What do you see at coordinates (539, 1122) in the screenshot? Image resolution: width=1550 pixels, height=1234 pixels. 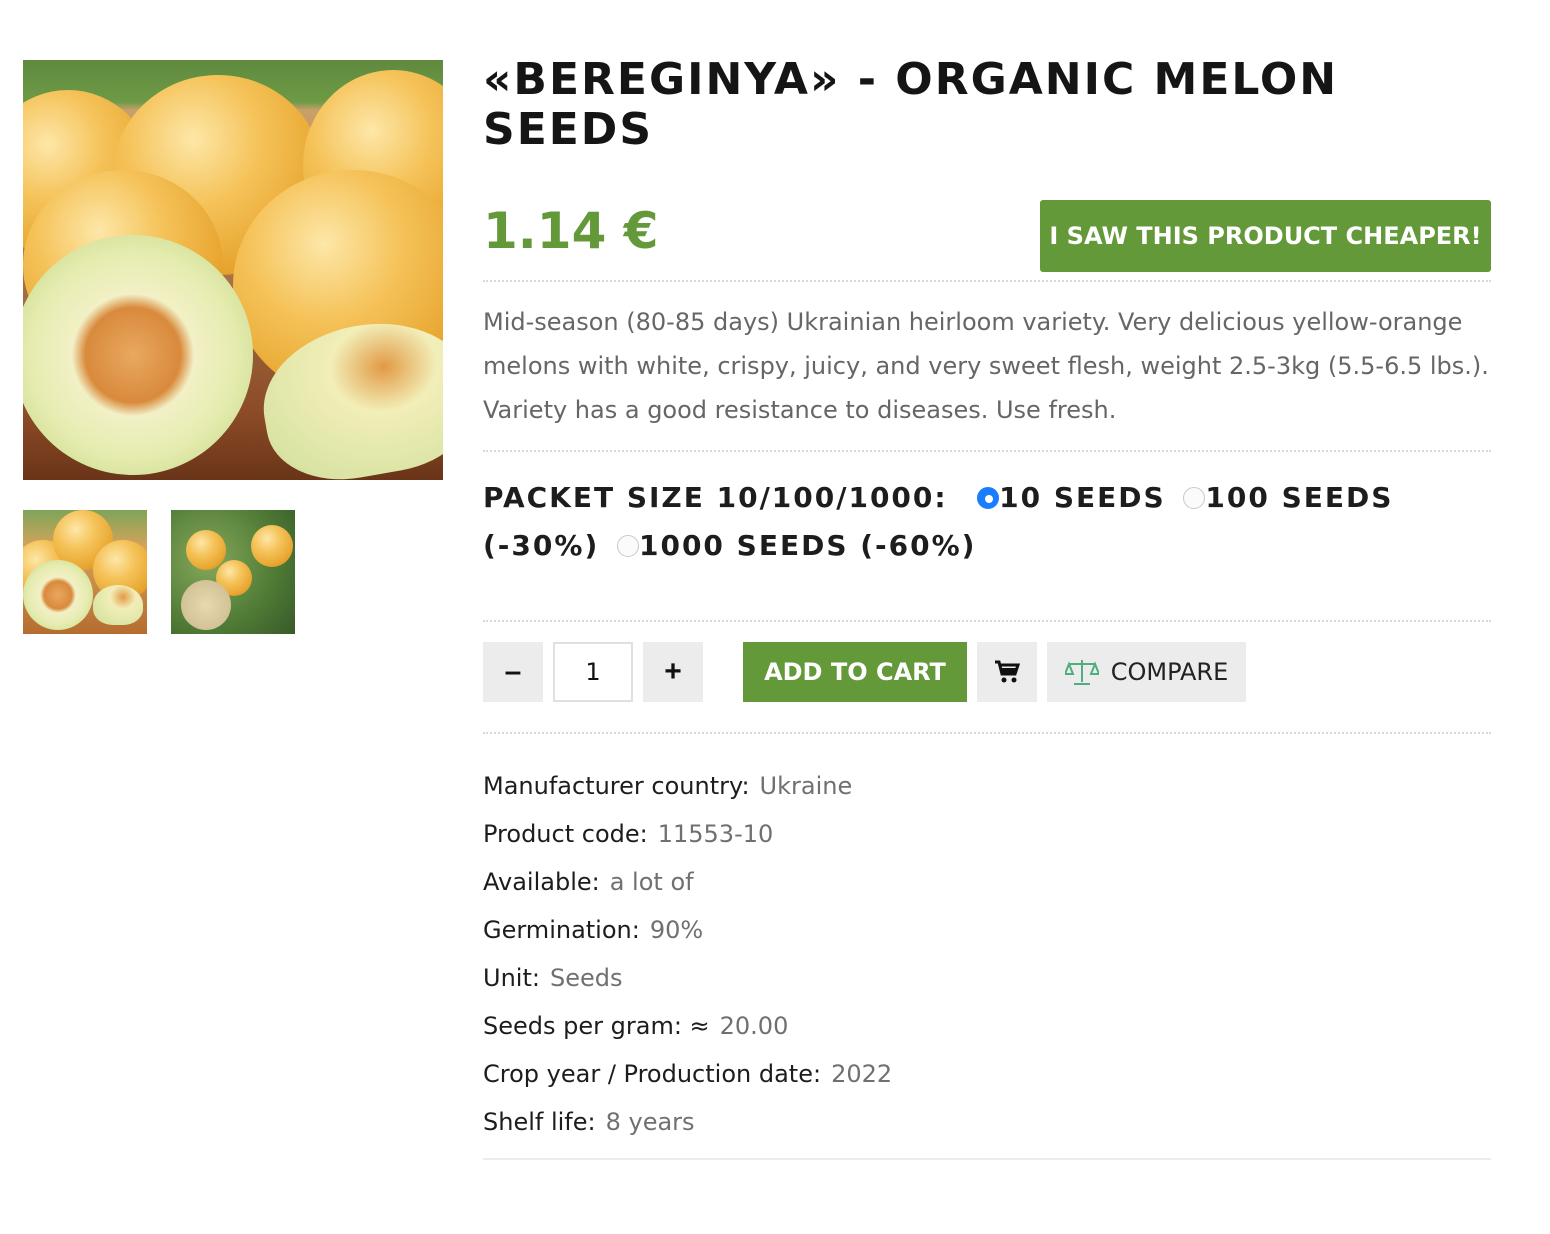 I see `spec-label: Shelf life:` at bounding box center [539, 1122].